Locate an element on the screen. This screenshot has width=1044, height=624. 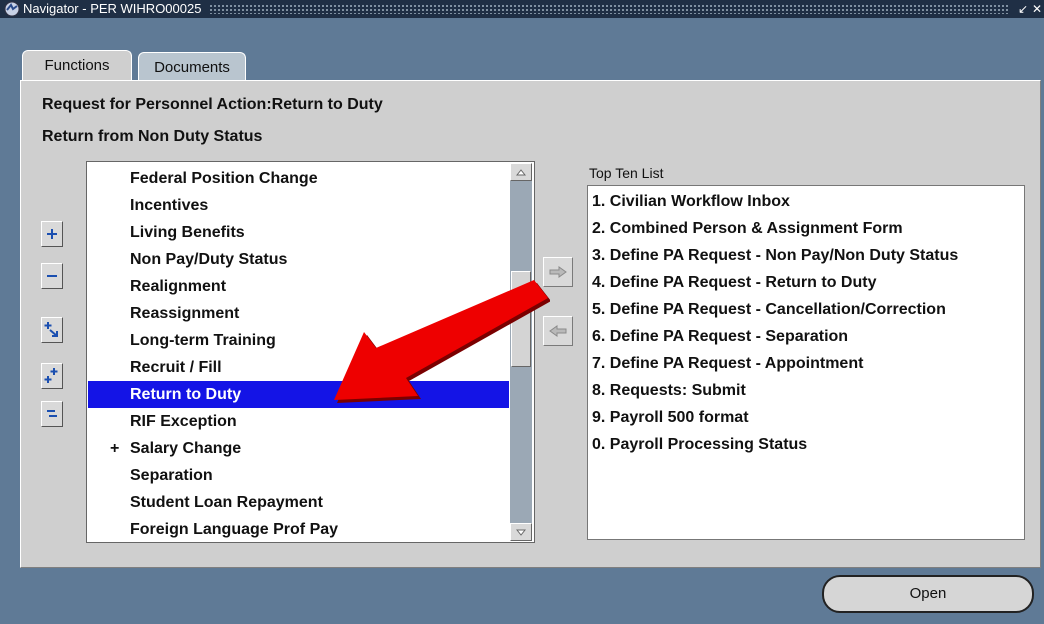
collapse-all-button is located at coordinates (52, 414).